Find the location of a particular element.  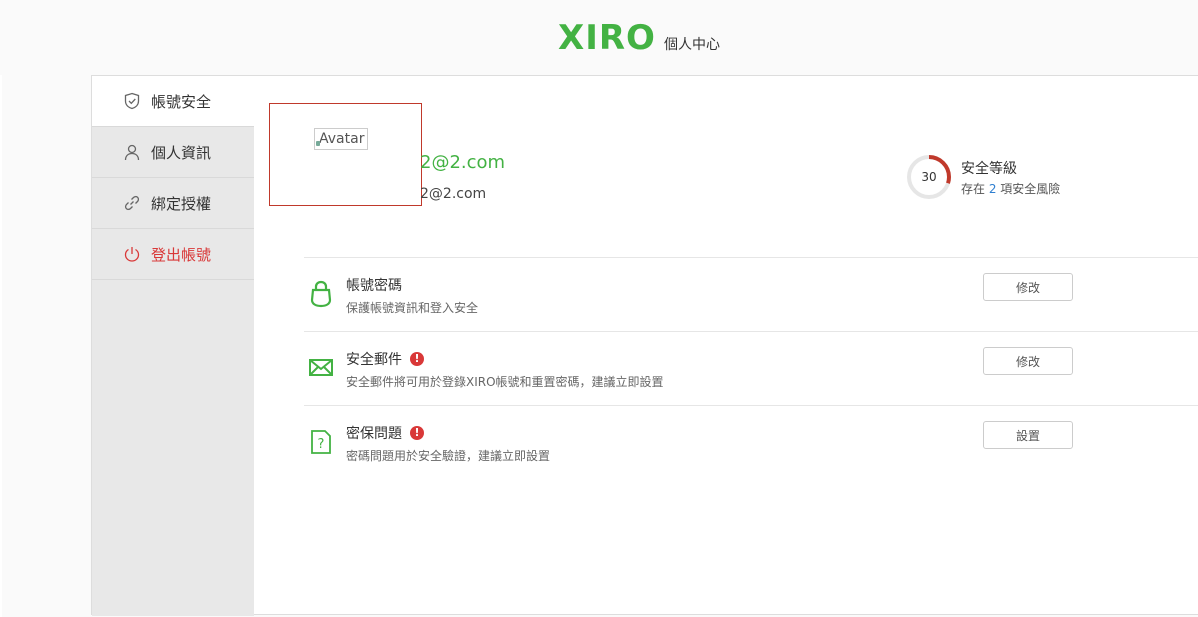

left-edge is located at coordinates (1, 346).